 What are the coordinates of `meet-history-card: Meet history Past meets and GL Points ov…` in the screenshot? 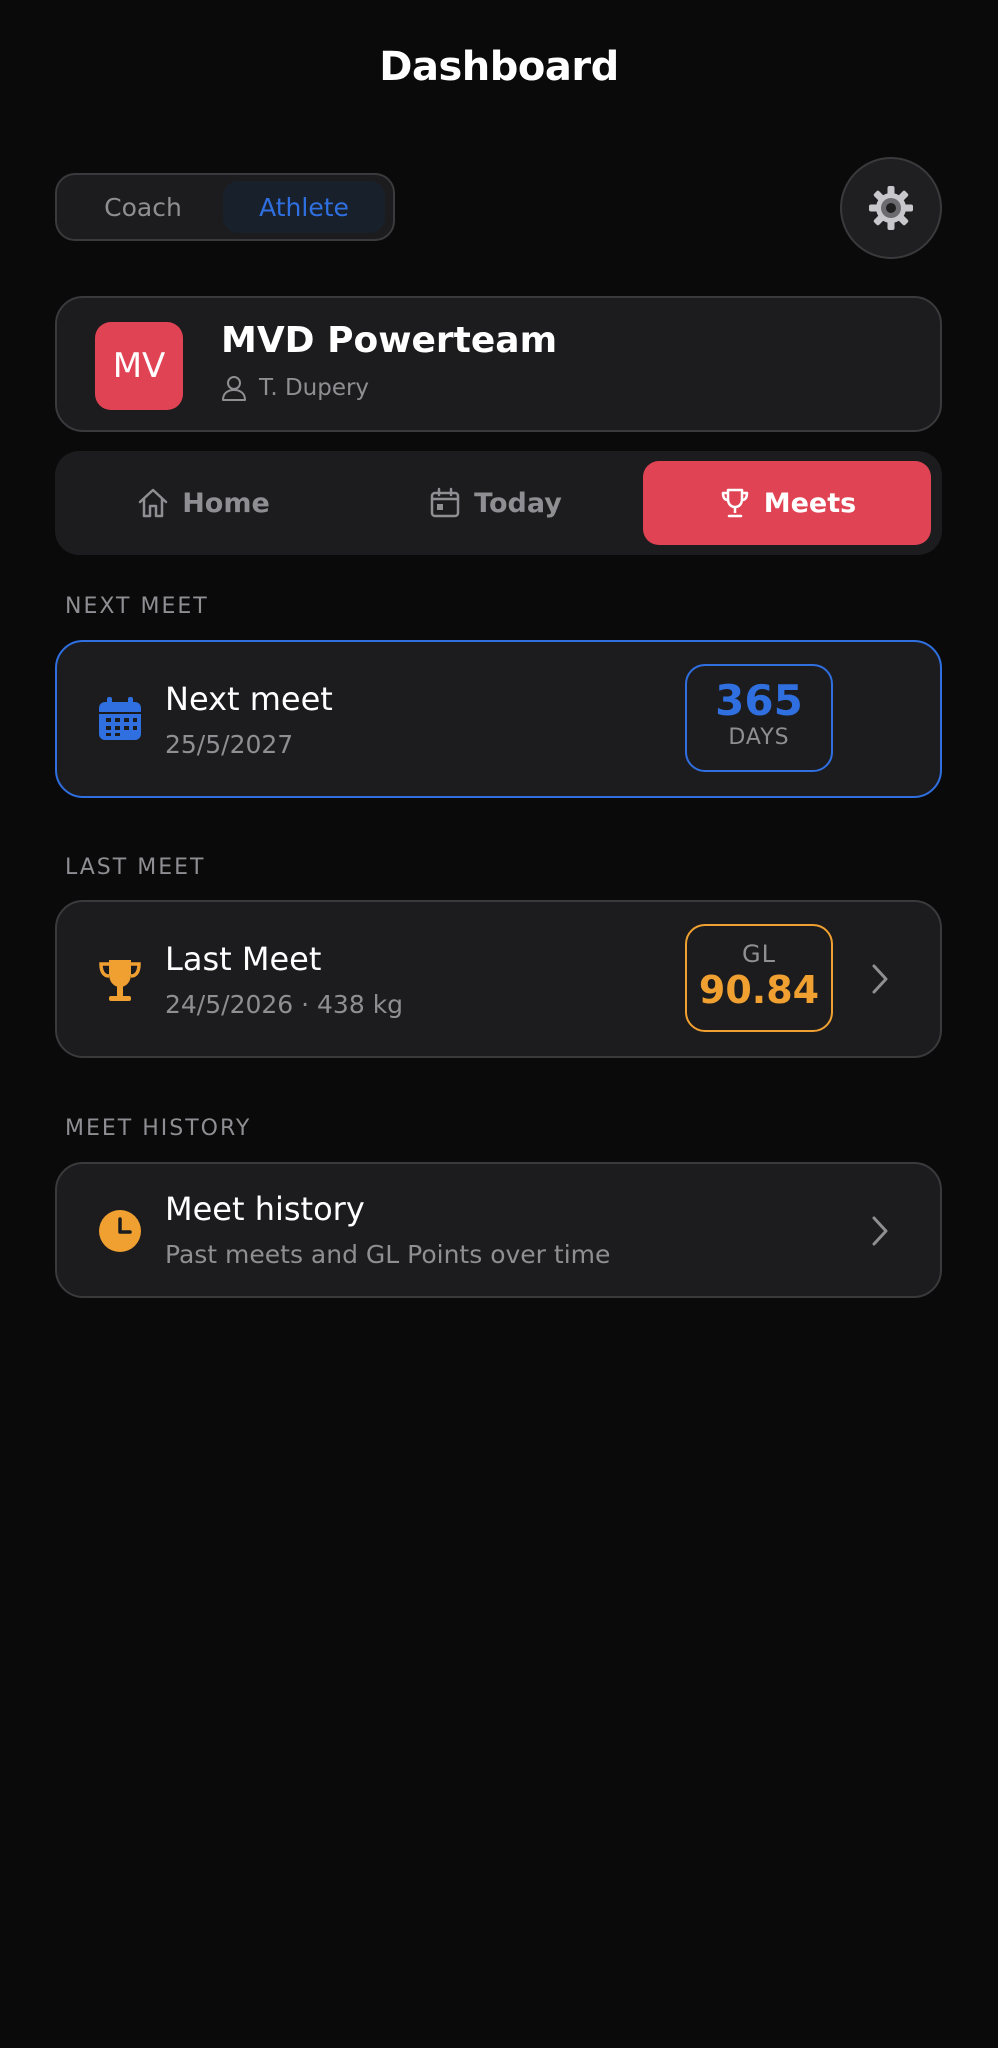 It's located at (498, 1230).